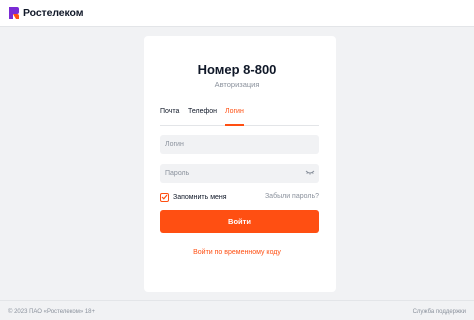 The width and height of the screenshot is (474, 320). What do you see at coordinates (239, 221) in the screenshot?
I see `login-button: Войти` at bounding box center [239, 221].